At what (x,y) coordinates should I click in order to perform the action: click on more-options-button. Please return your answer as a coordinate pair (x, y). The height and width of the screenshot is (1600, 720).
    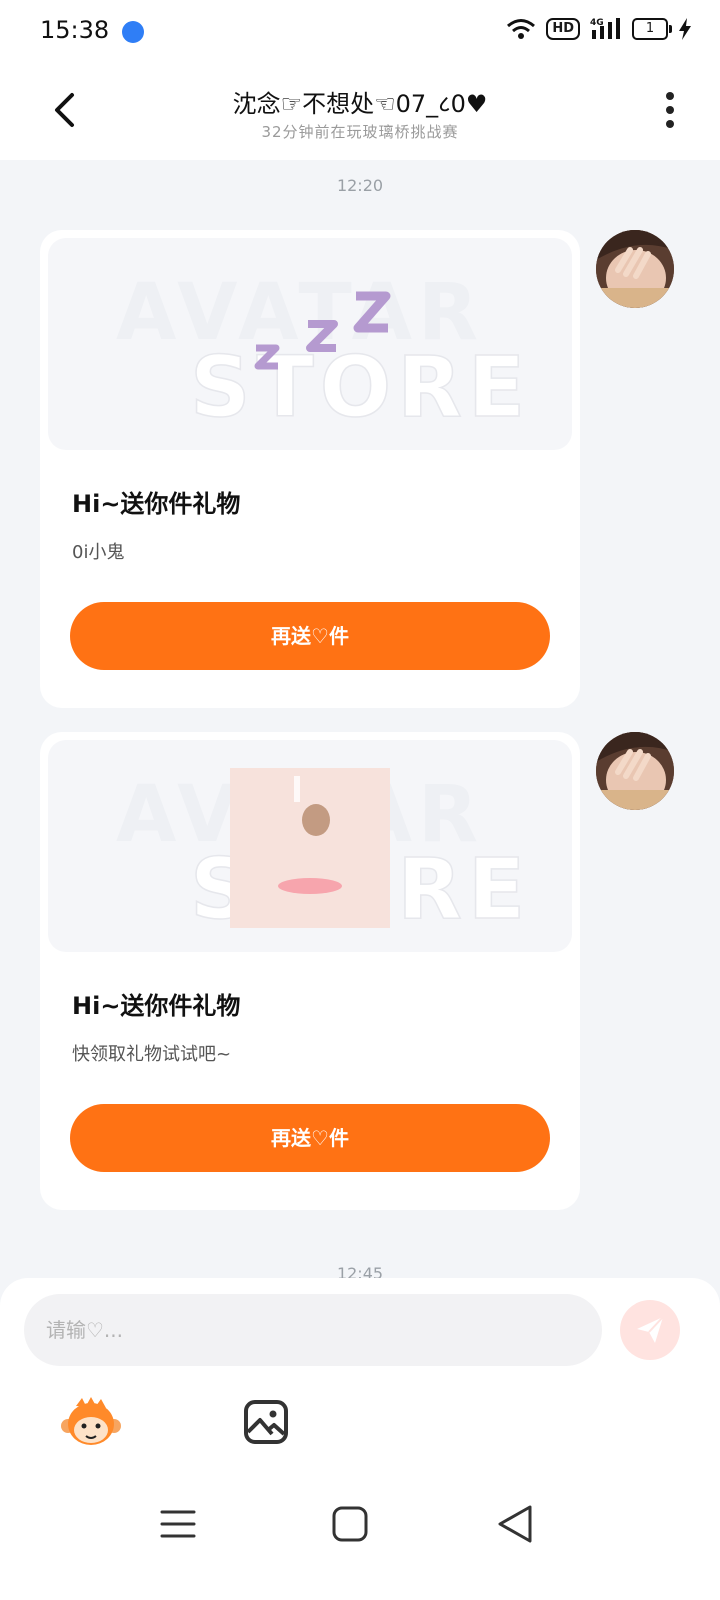
    Looking at the image, I should click on (670, 110).